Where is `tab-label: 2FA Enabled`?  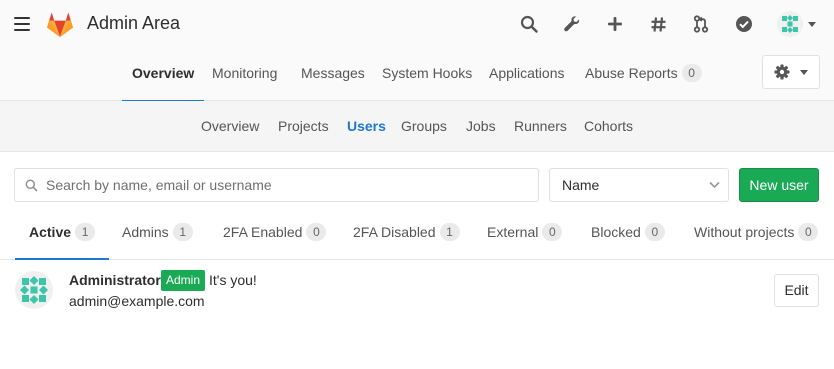 tab-label: 2FA Enabled is located at coordinates (263, 232).